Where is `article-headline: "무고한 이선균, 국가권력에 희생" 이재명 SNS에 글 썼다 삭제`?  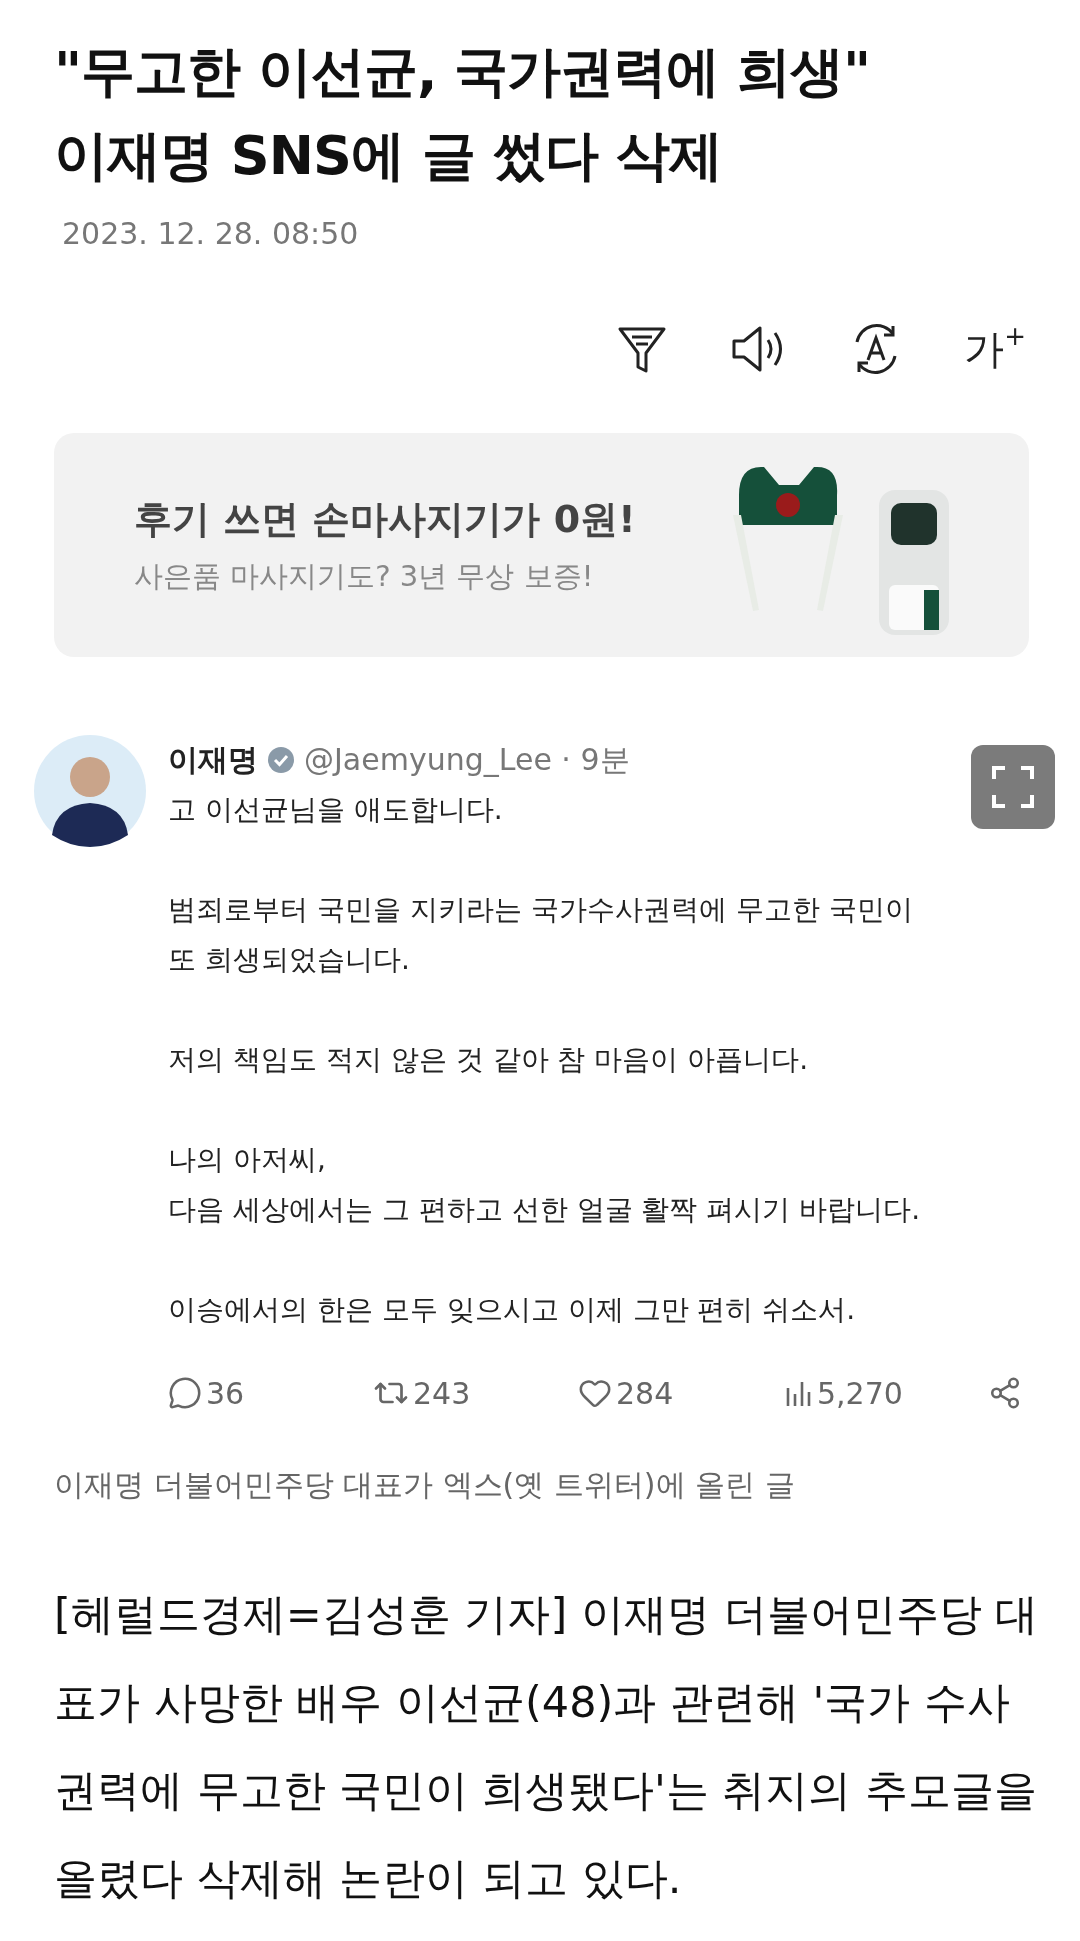 article-headline: "무고한 이선균, 국가권력에 희생" 이재명 SNS에 글 썼다 삭제 is located at coordinates (463, 114).